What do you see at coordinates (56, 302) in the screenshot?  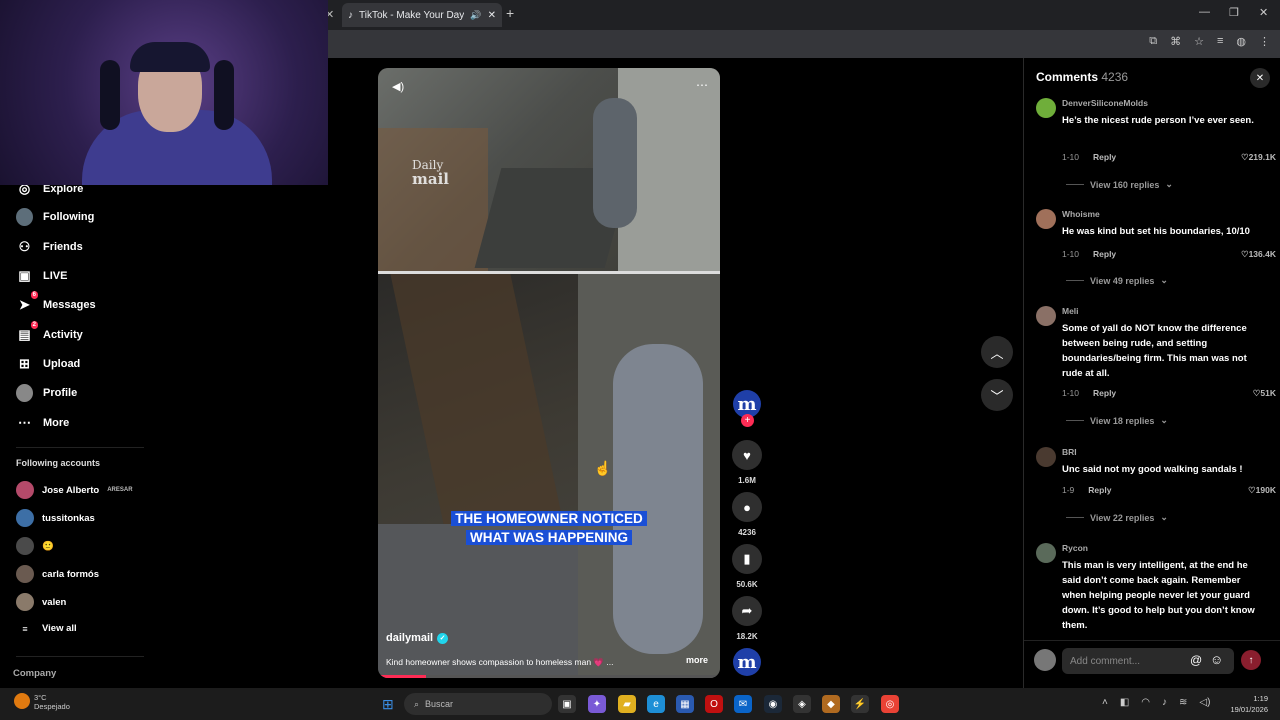 I see `sidebar-item-messages: ➤ 6 Messages` at bounding box center [56, 302].